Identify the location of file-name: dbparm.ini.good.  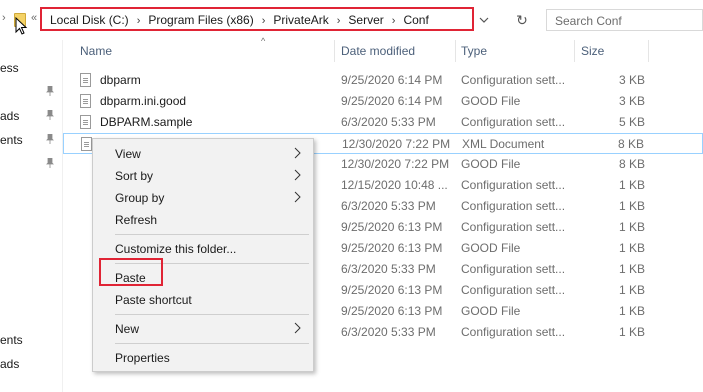
(143, 101).